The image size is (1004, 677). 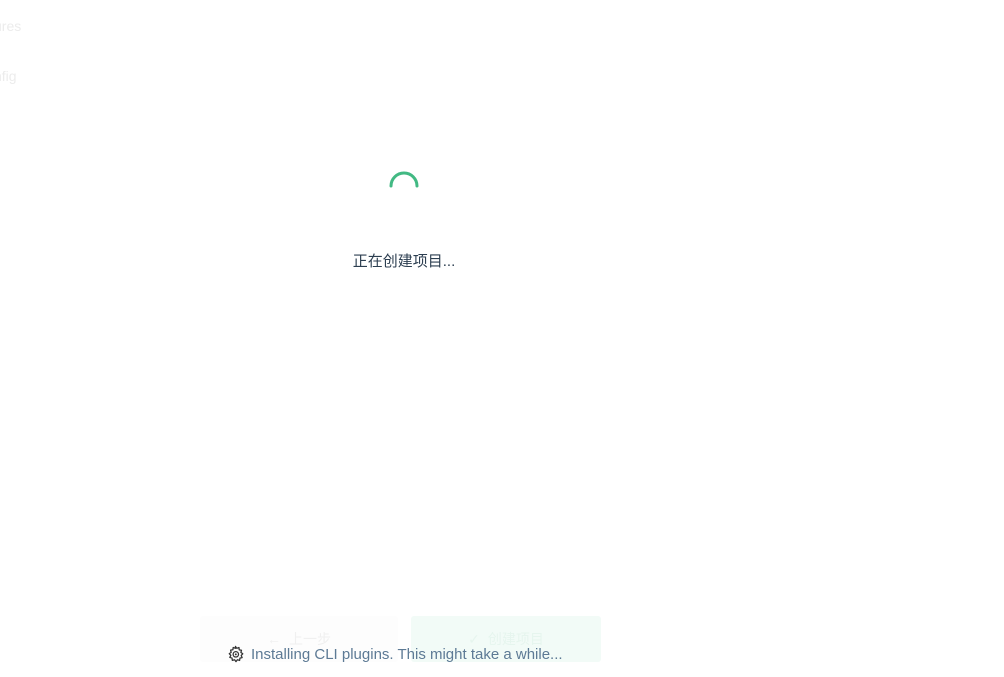 I want to click on gear-icon, so click(x=236, y=653).